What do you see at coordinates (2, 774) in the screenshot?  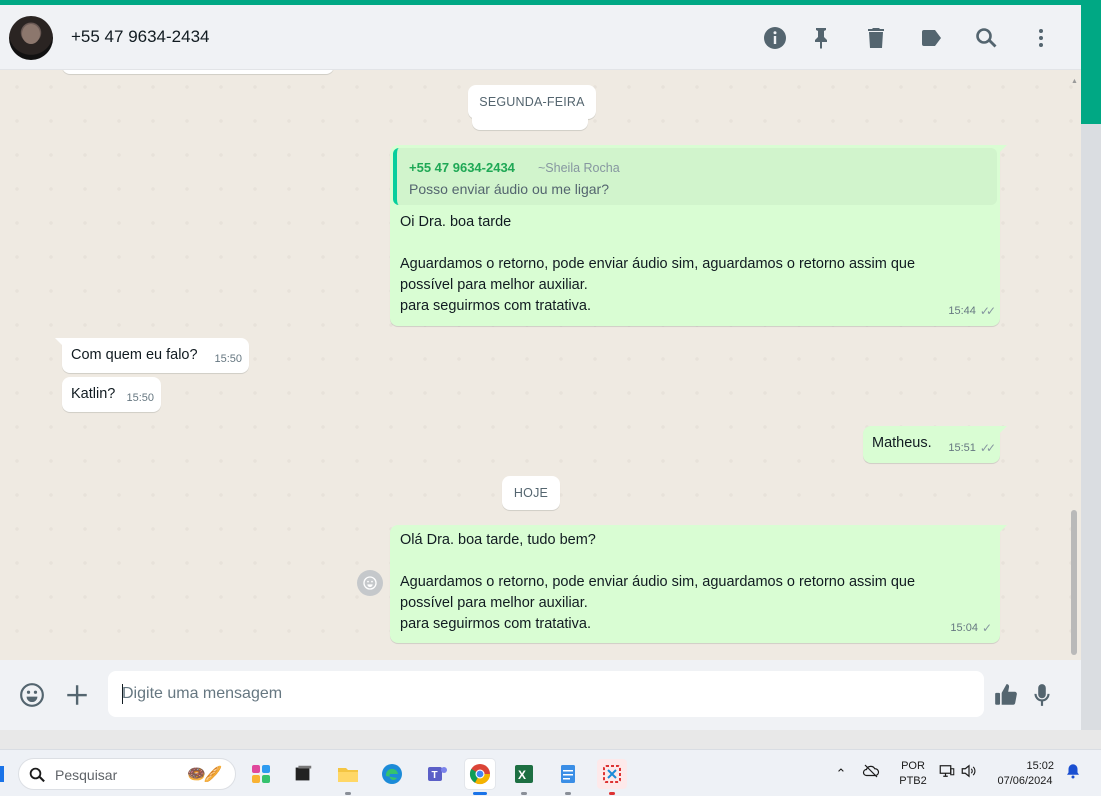 I see `start-button-icon` at bounding box center [2, 774].